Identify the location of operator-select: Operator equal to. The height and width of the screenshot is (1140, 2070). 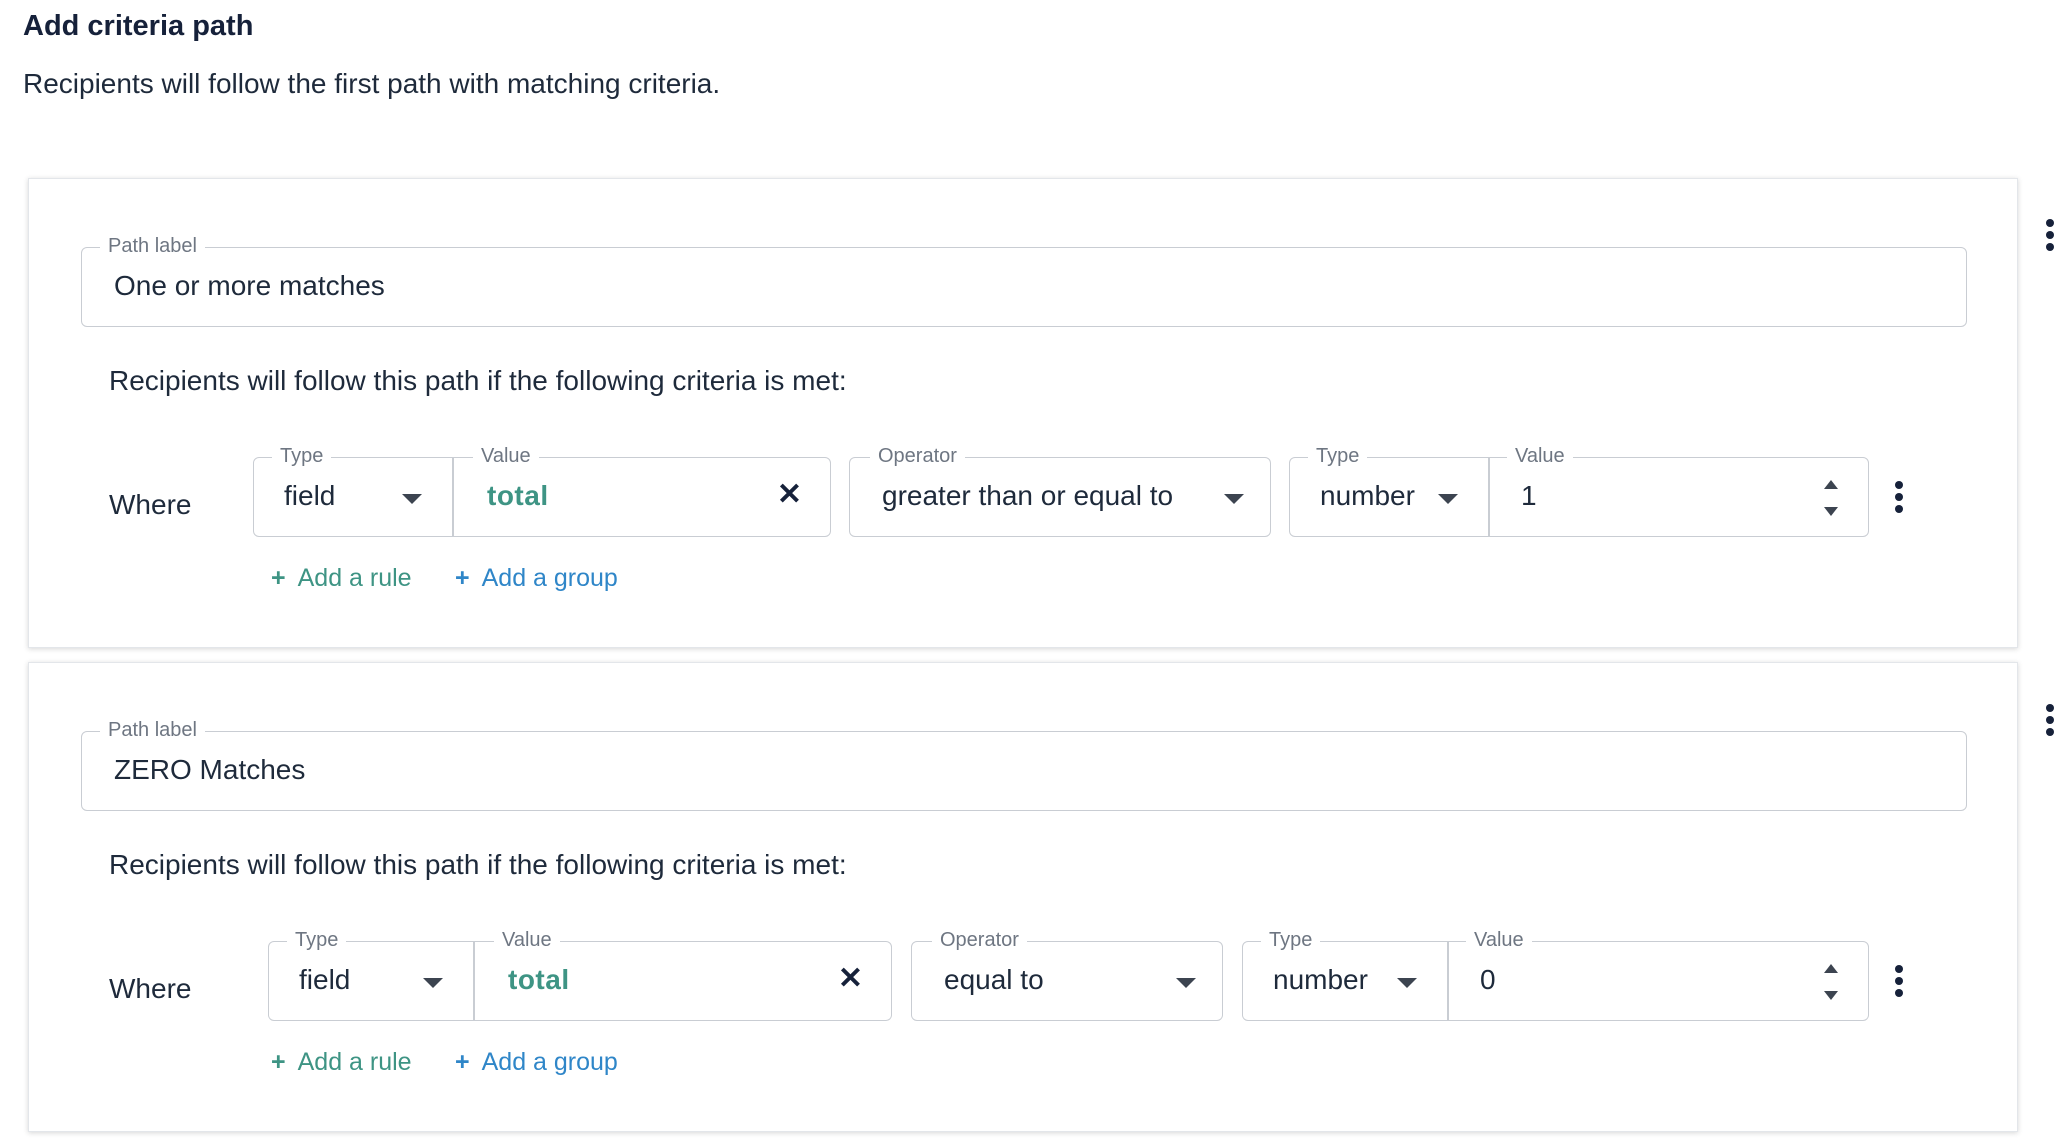
(1067, 974).